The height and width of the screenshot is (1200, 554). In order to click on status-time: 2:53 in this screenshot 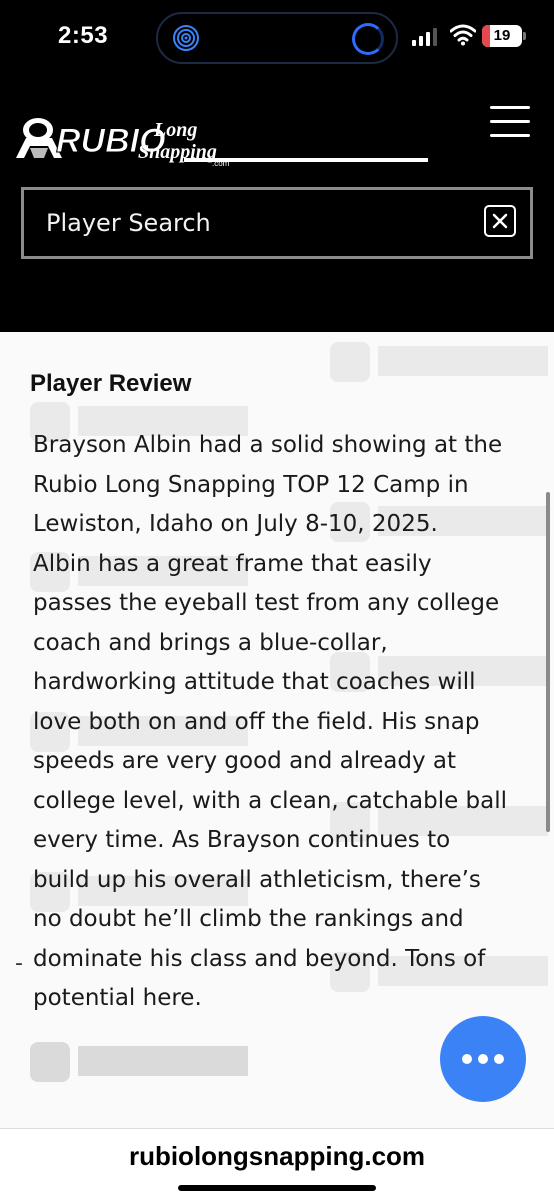, I will do `click(83, 35)`.